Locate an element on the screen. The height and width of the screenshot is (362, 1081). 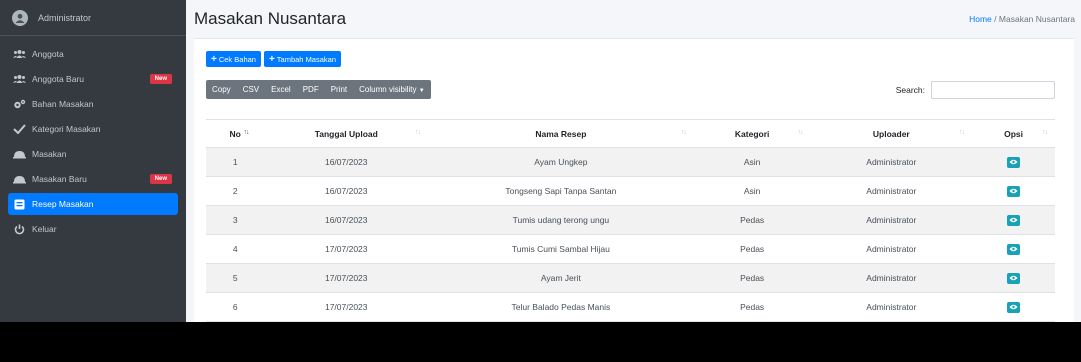
sidebar-item-label: Masakan is located at coordinates (49, 154).